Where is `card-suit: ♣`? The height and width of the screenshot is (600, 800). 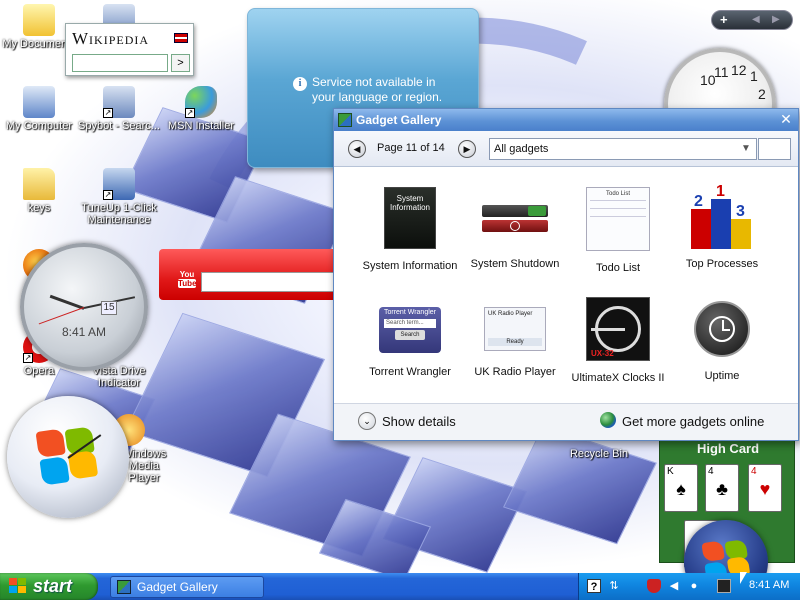
card-suit: ♣ is located at coordinates (722, 489).